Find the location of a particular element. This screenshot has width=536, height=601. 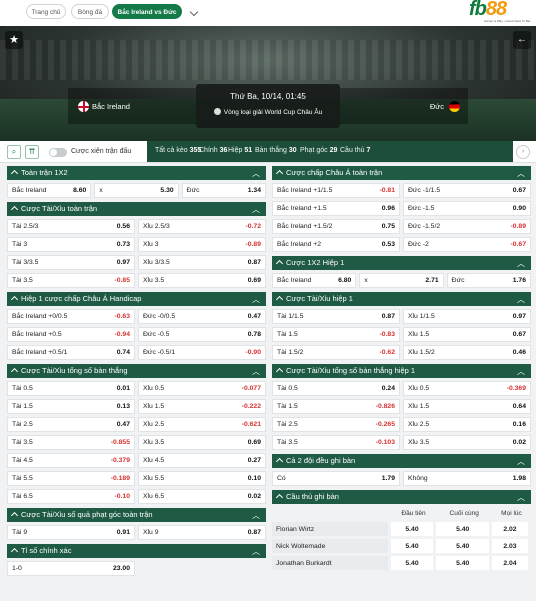

odds-button: Tài 2.5/3 0.56 is located at coordinates (71, 226).